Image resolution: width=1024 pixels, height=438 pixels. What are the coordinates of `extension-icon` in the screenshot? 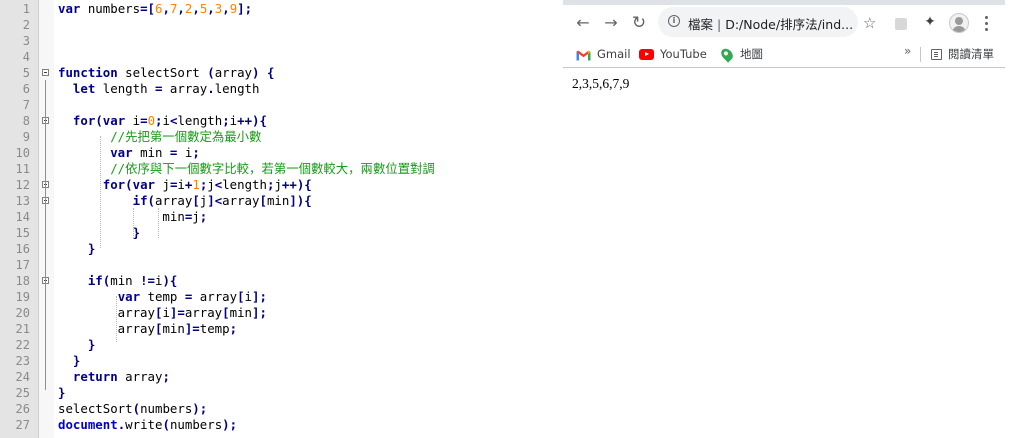 It's located at (901, 24).